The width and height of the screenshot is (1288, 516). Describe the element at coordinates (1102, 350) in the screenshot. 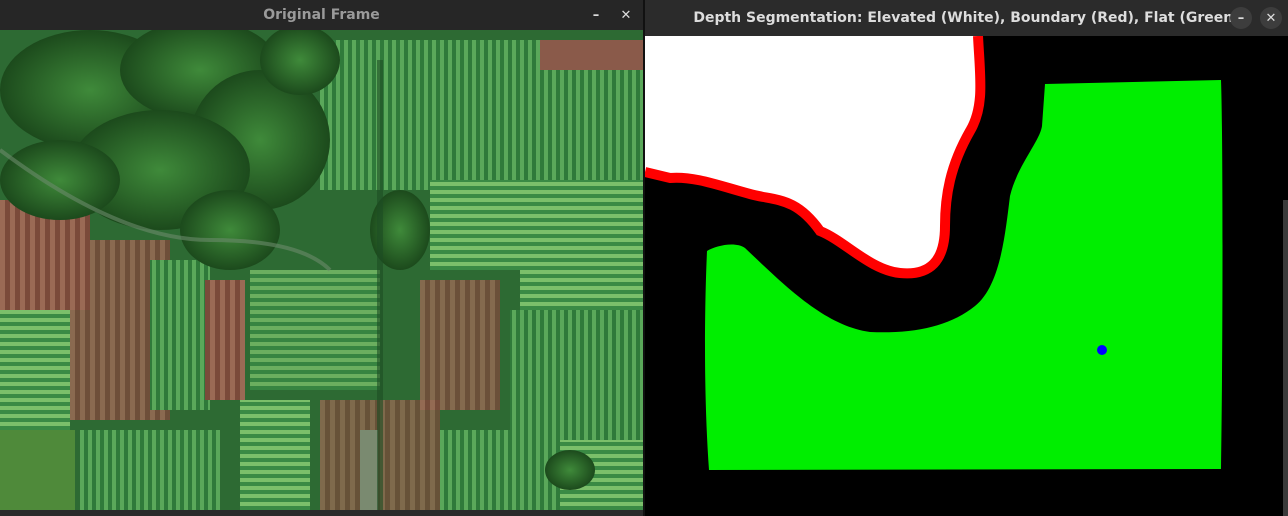

I see `marker-dot` at that location.